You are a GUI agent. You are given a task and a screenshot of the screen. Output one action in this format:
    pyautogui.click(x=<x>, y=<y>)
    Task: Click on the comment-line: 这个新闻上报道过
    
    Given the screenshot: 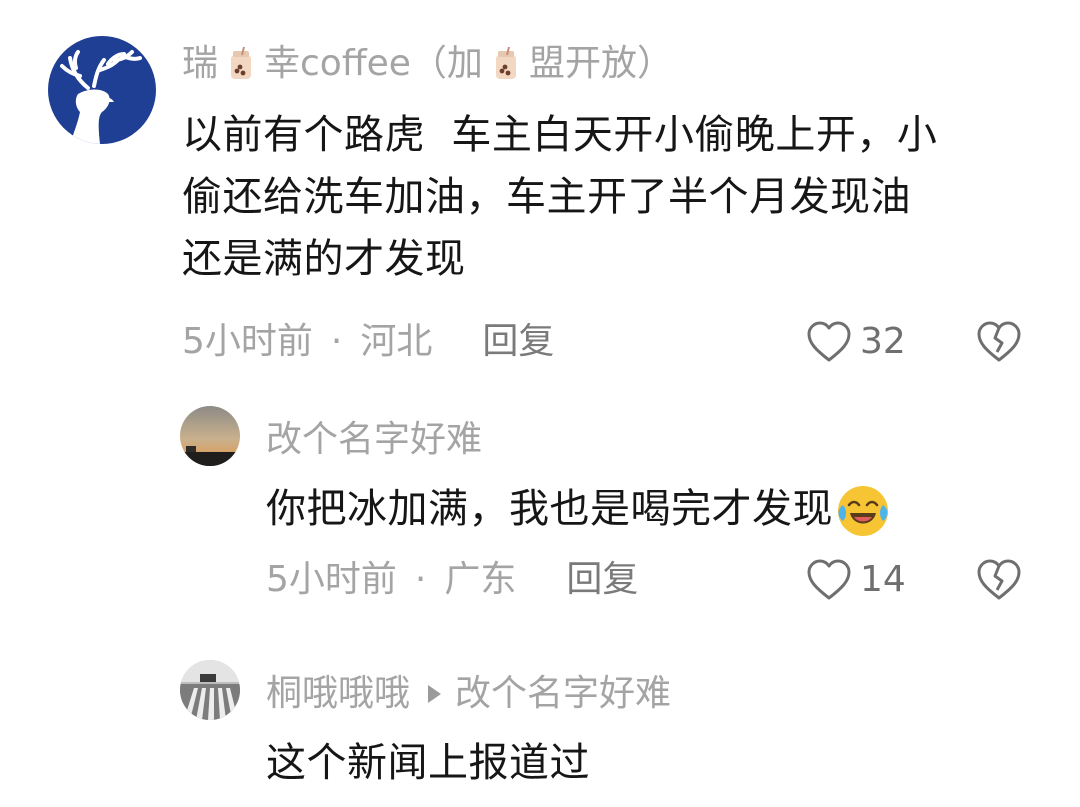 What is the action you would take?
    pyautogui.click(x=428, y=763)
    